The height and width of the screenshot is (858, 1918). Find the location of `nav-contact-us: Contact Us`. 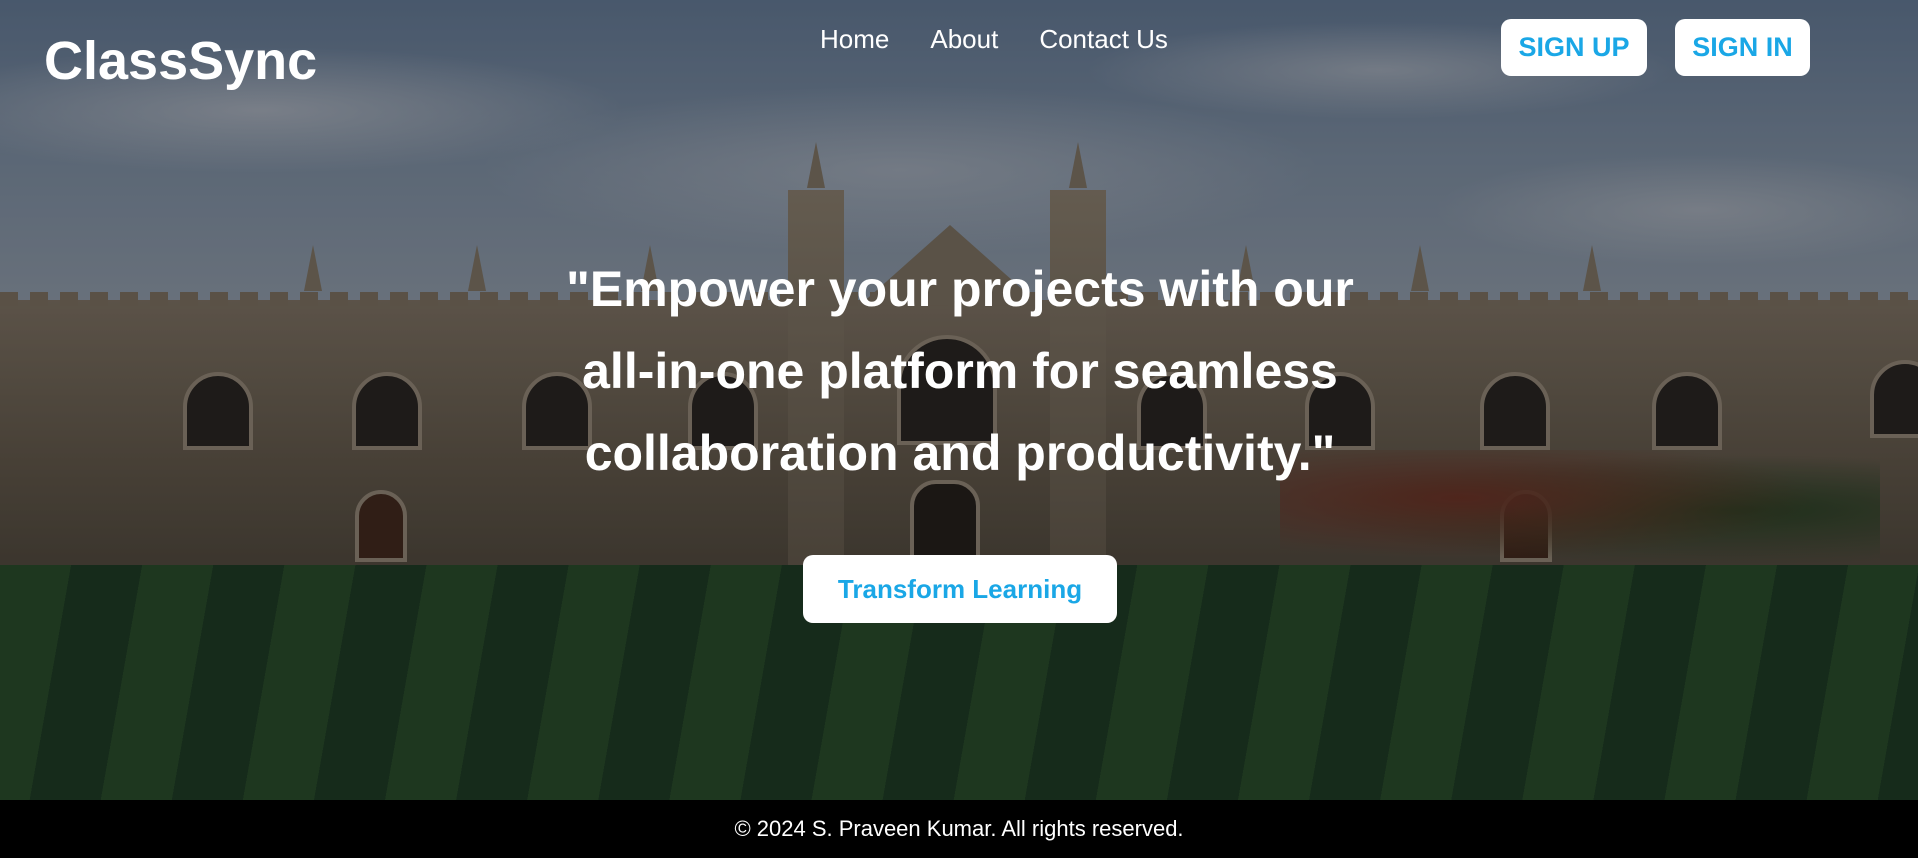

nav-contact-us: Contact Us is located at coordinates (1103, 39).